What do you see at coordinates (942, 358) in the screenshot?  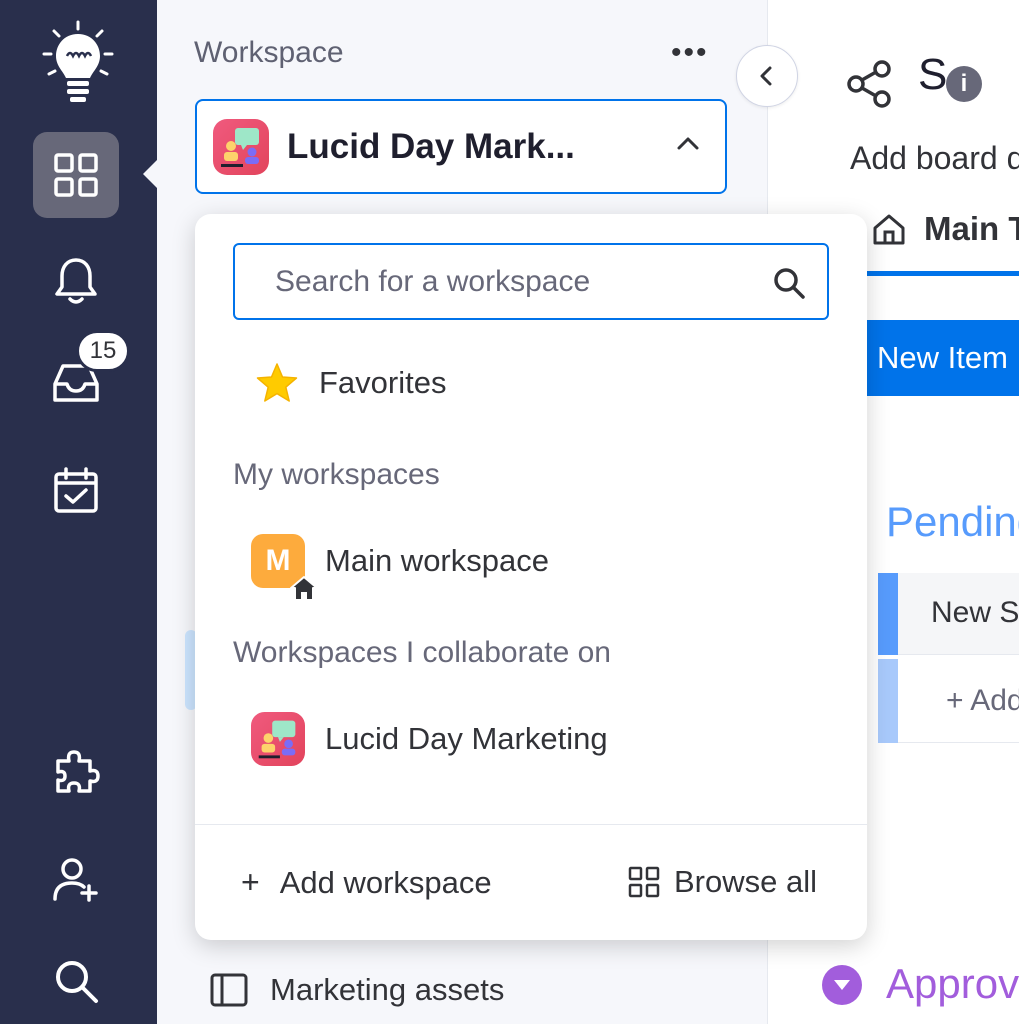 I see `new-item-button: New Item` at bounding box center [942, 358].